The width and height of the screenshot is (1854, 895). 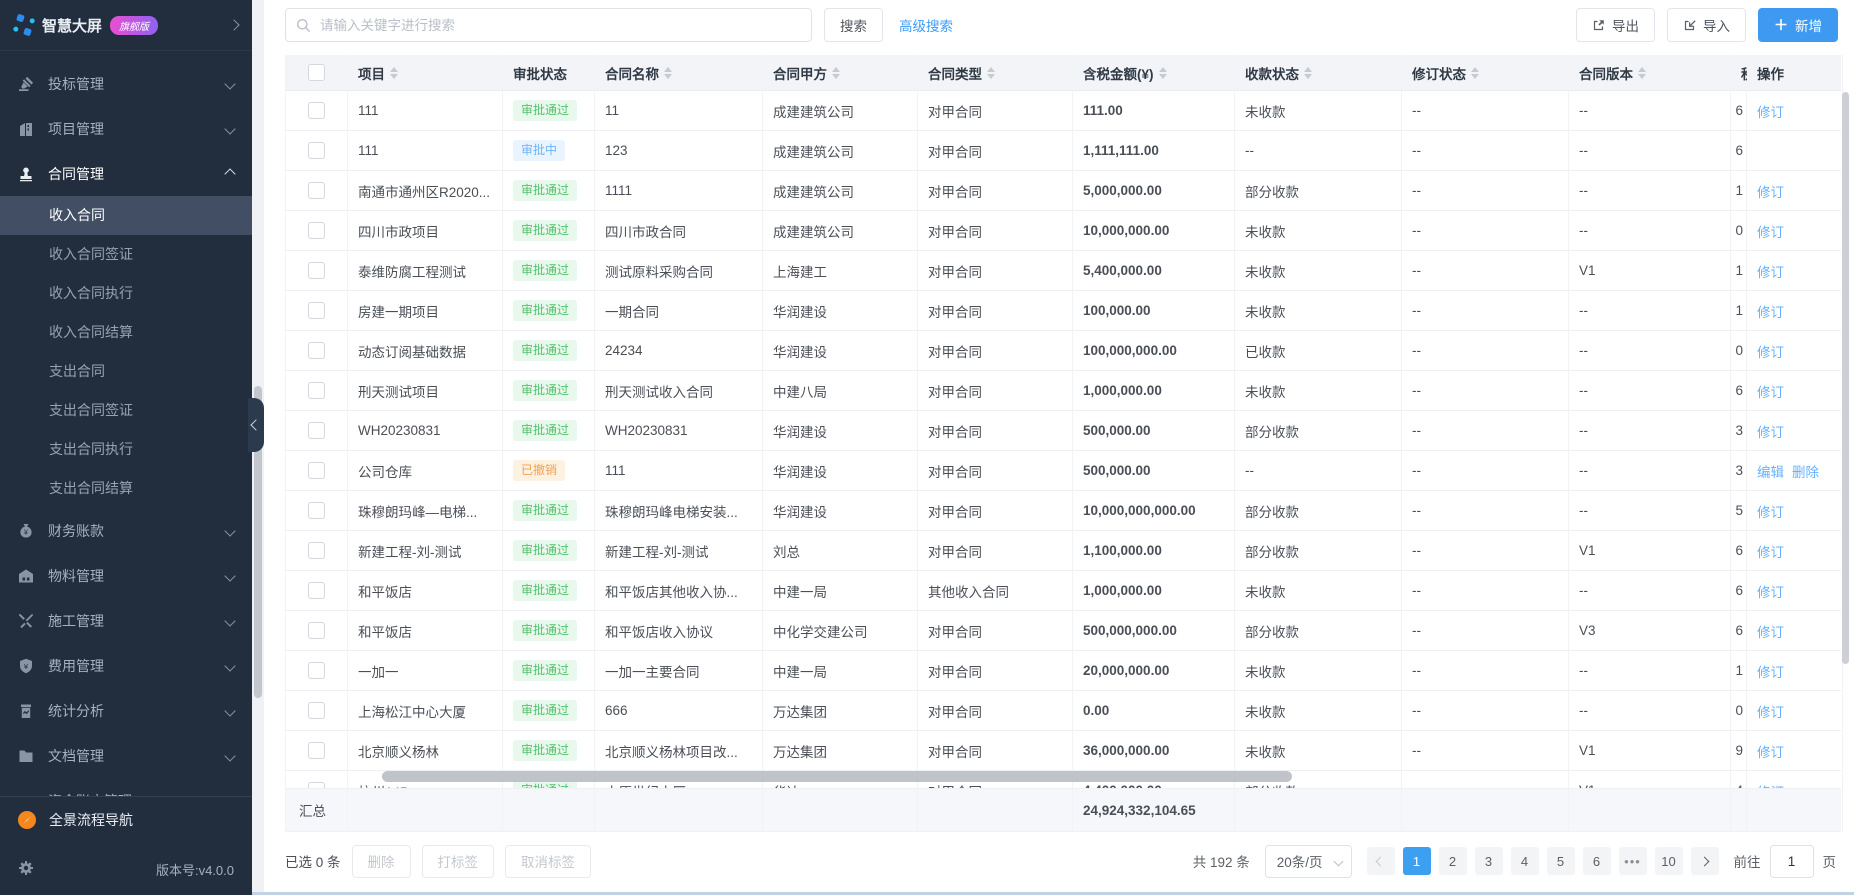 I want to click on approval-status-cell: 审批通过, so click(x=549, y=271).